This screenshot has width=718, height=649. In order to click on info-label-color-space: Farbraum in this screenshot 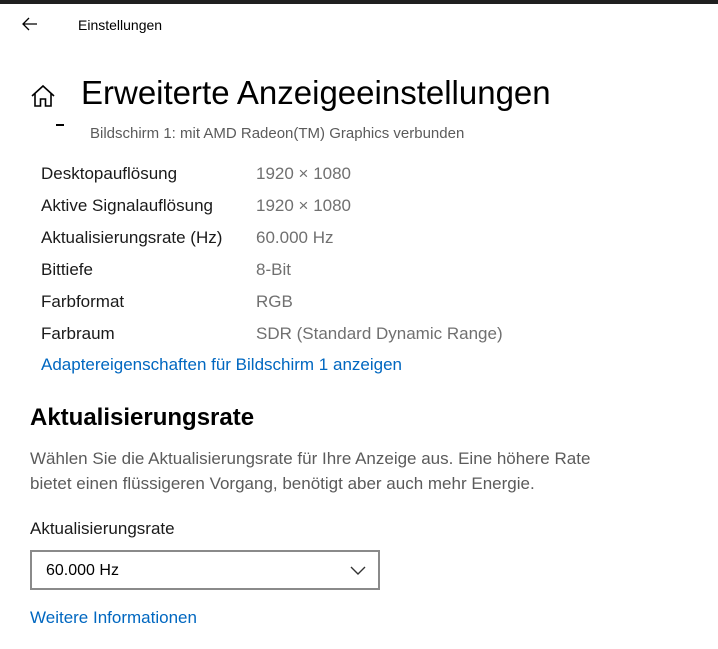, I will do `click(78, 333)`.